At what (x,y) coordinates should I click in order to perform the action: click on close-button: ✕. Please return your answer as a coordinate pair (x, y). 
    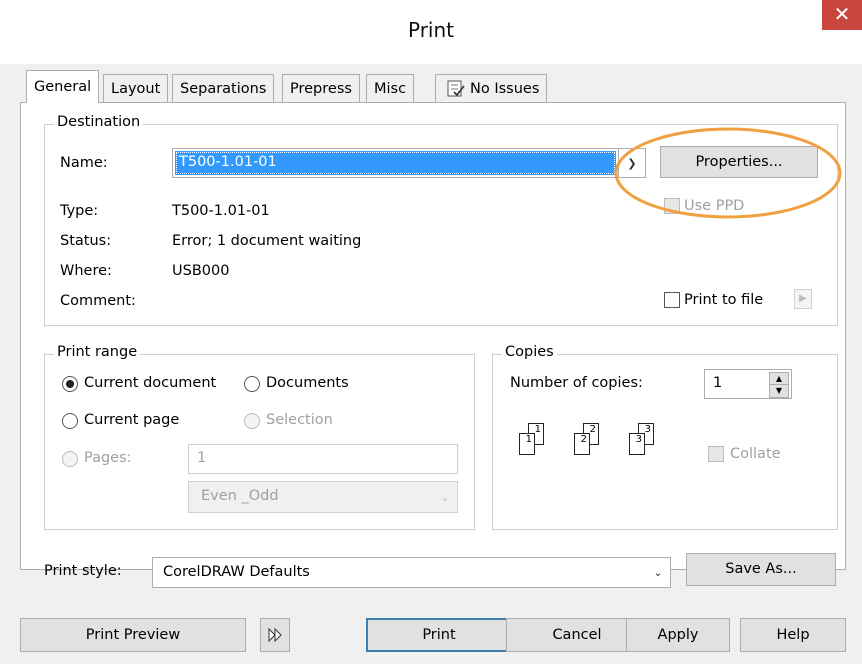
    Looking at the image, I should click on (842, 15).